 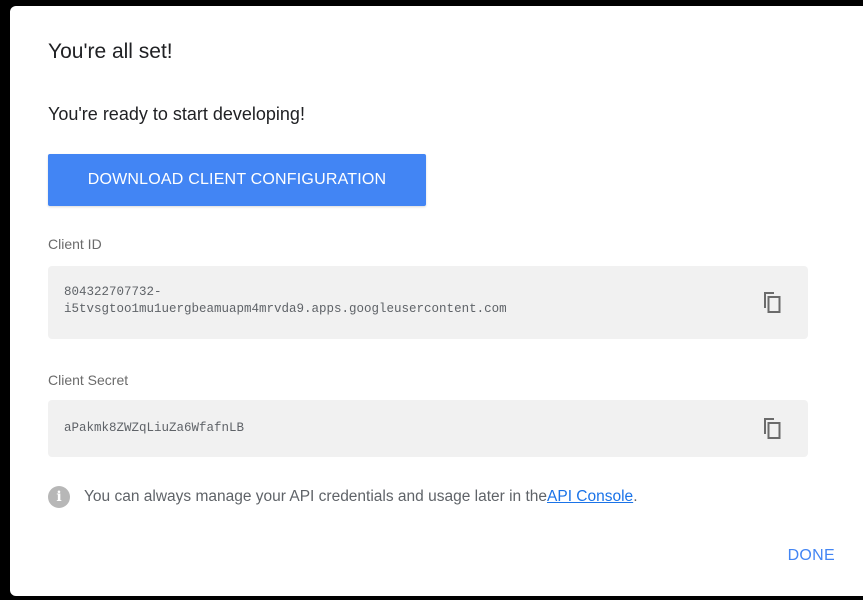 What do you see at coordinates (635, 496) in the screenshot?
I see `info-period: .` at bounding box center [635, 496].